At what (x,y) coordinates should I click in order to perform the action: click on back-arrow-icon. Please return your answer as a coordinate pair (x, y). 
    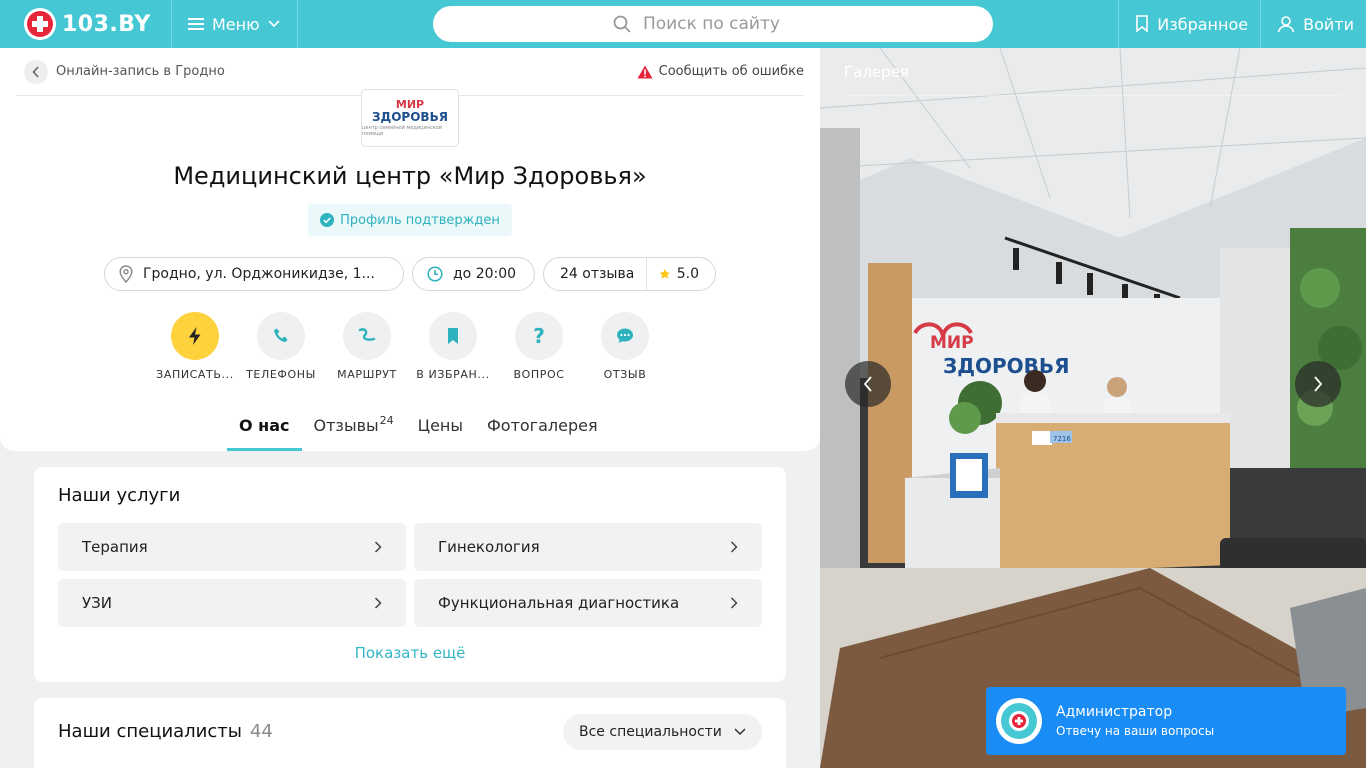
    Looking at the image, I should click on (36, 71).